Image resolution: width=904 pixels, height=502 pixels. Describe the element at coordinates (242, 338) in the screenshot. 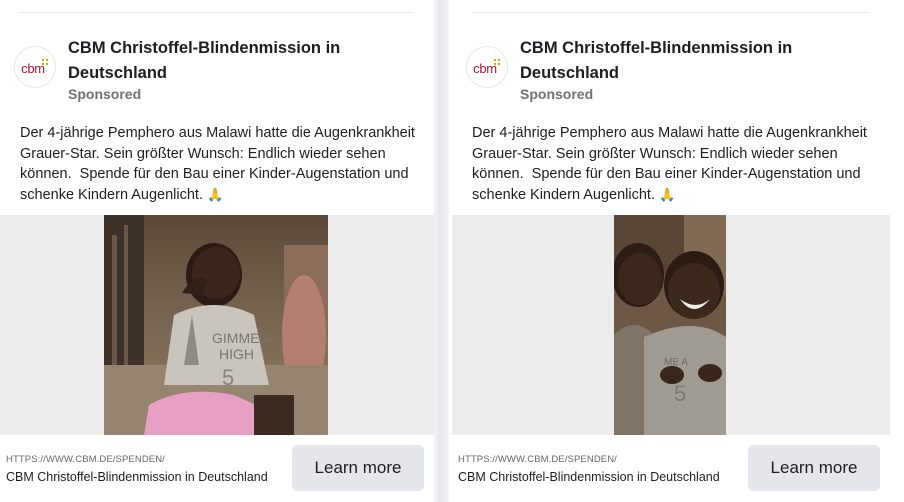

I see `svg-text: GIMME A` at that location.